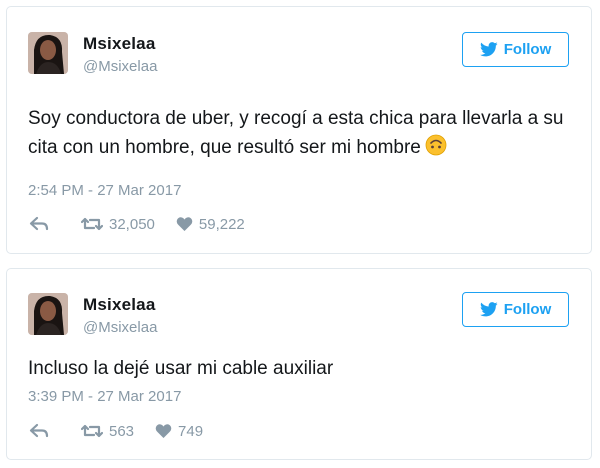 The height and width of the screenshot is (468, 600). I want to click on tweet-text-line: Incluso la dejé usar mi cable auxiliar, so click(181, 368).